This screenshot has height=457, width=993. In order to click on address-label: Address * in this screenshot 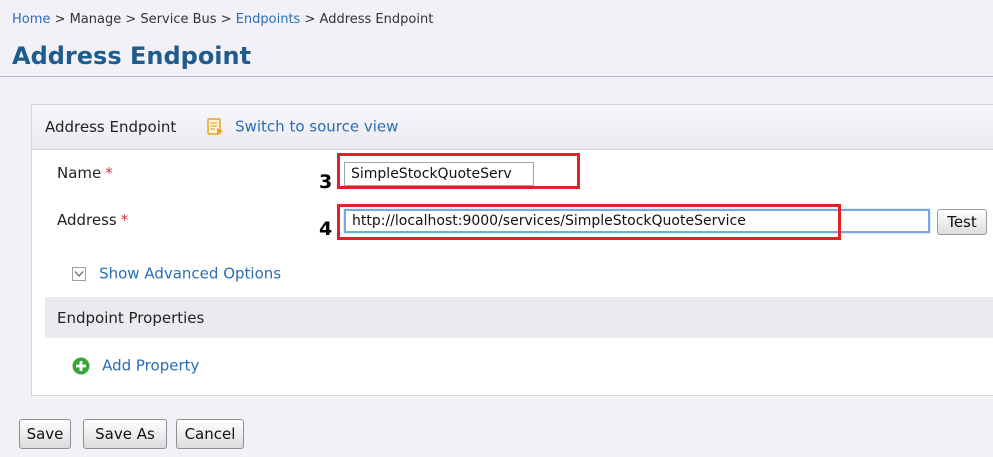, I will do `click(92, 220)`.